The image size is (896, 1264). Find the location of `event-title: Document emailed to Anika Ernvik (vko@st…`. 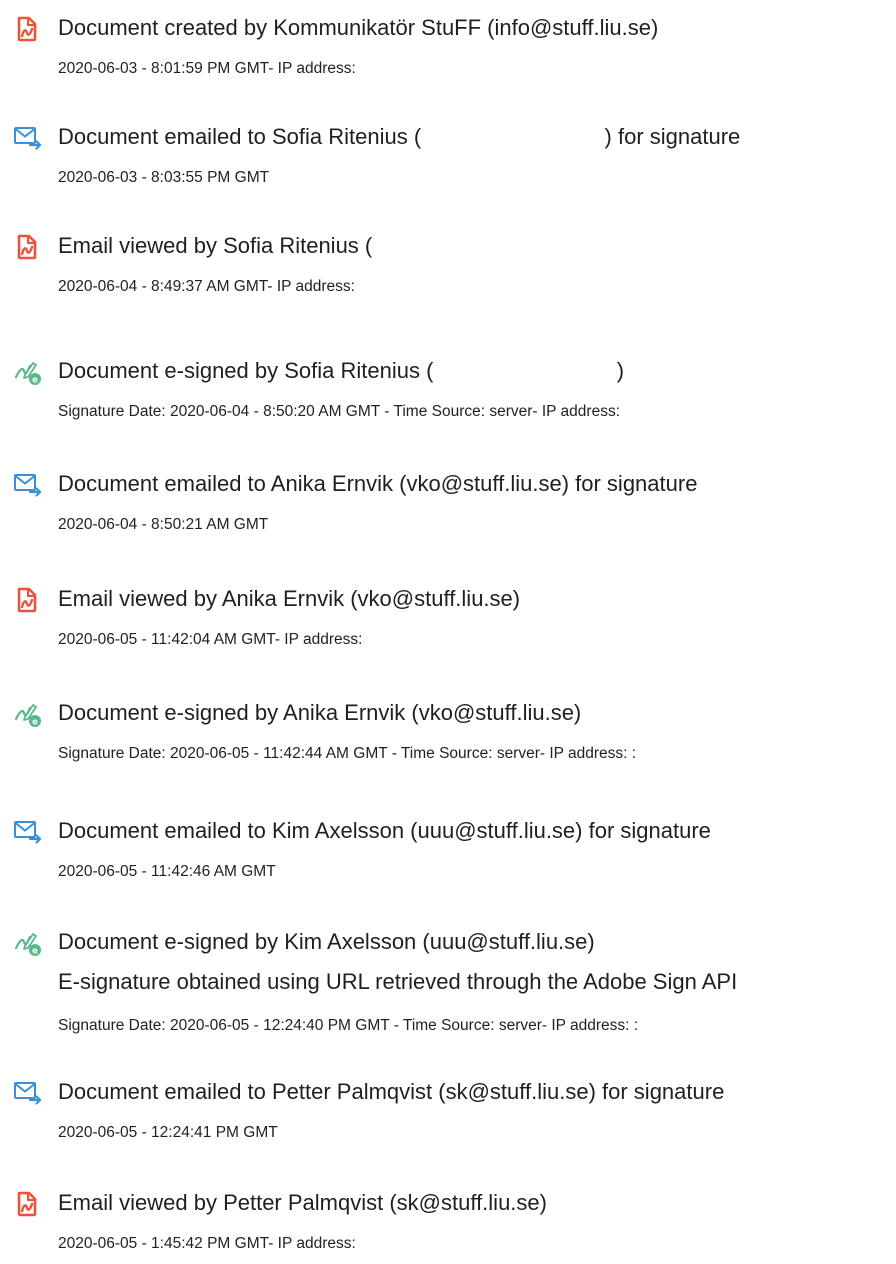

event-title: Document emailed to Anika Ernvik (vko@st… is located at coordinates (378, 483).